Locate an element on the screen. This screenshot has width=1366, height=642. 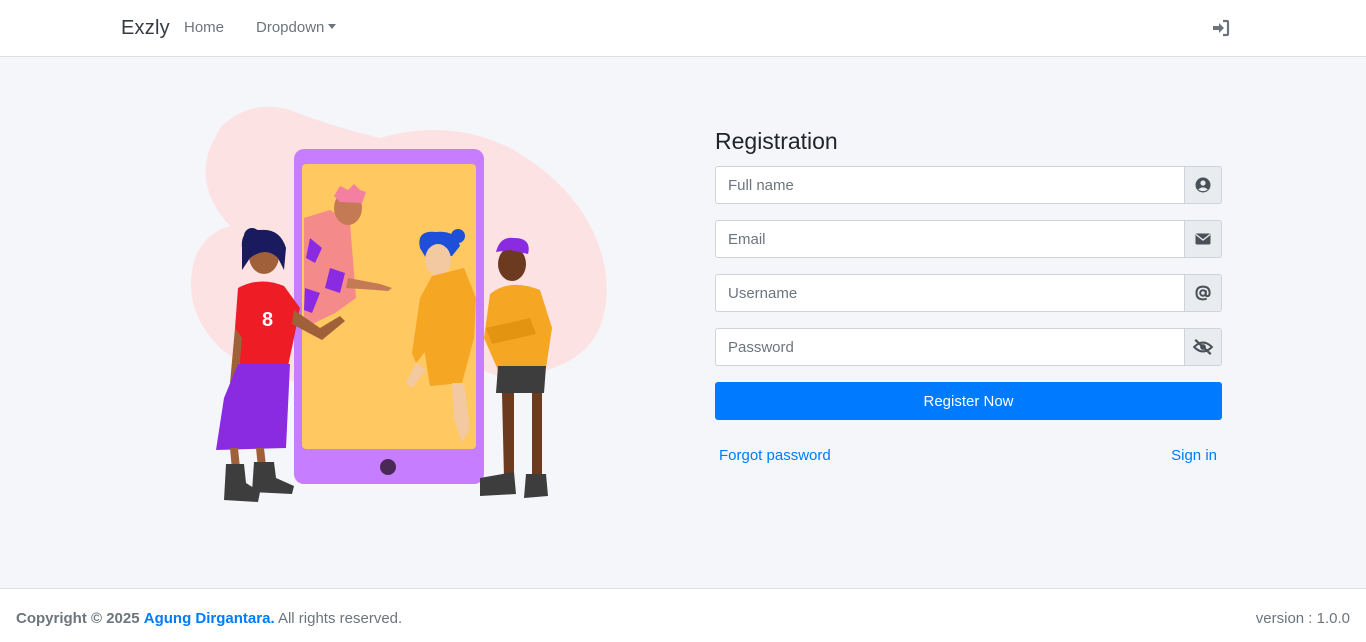
author-link: Agung Dirgantara. is located at coordinates (209, 618).